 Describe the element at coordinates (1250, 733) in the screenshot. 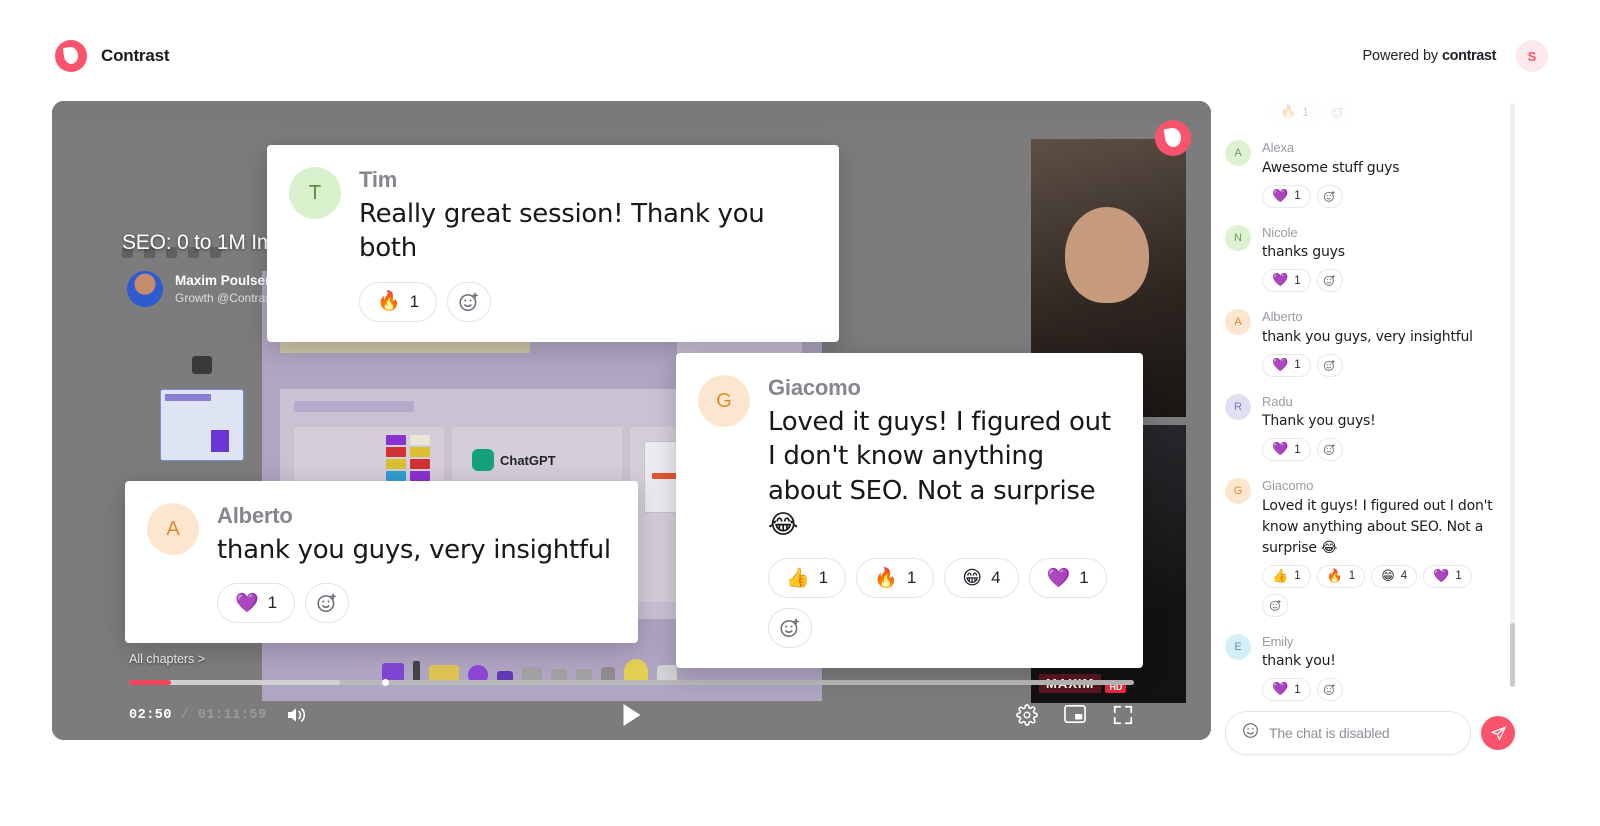

I see `emoji-icon` at that location.